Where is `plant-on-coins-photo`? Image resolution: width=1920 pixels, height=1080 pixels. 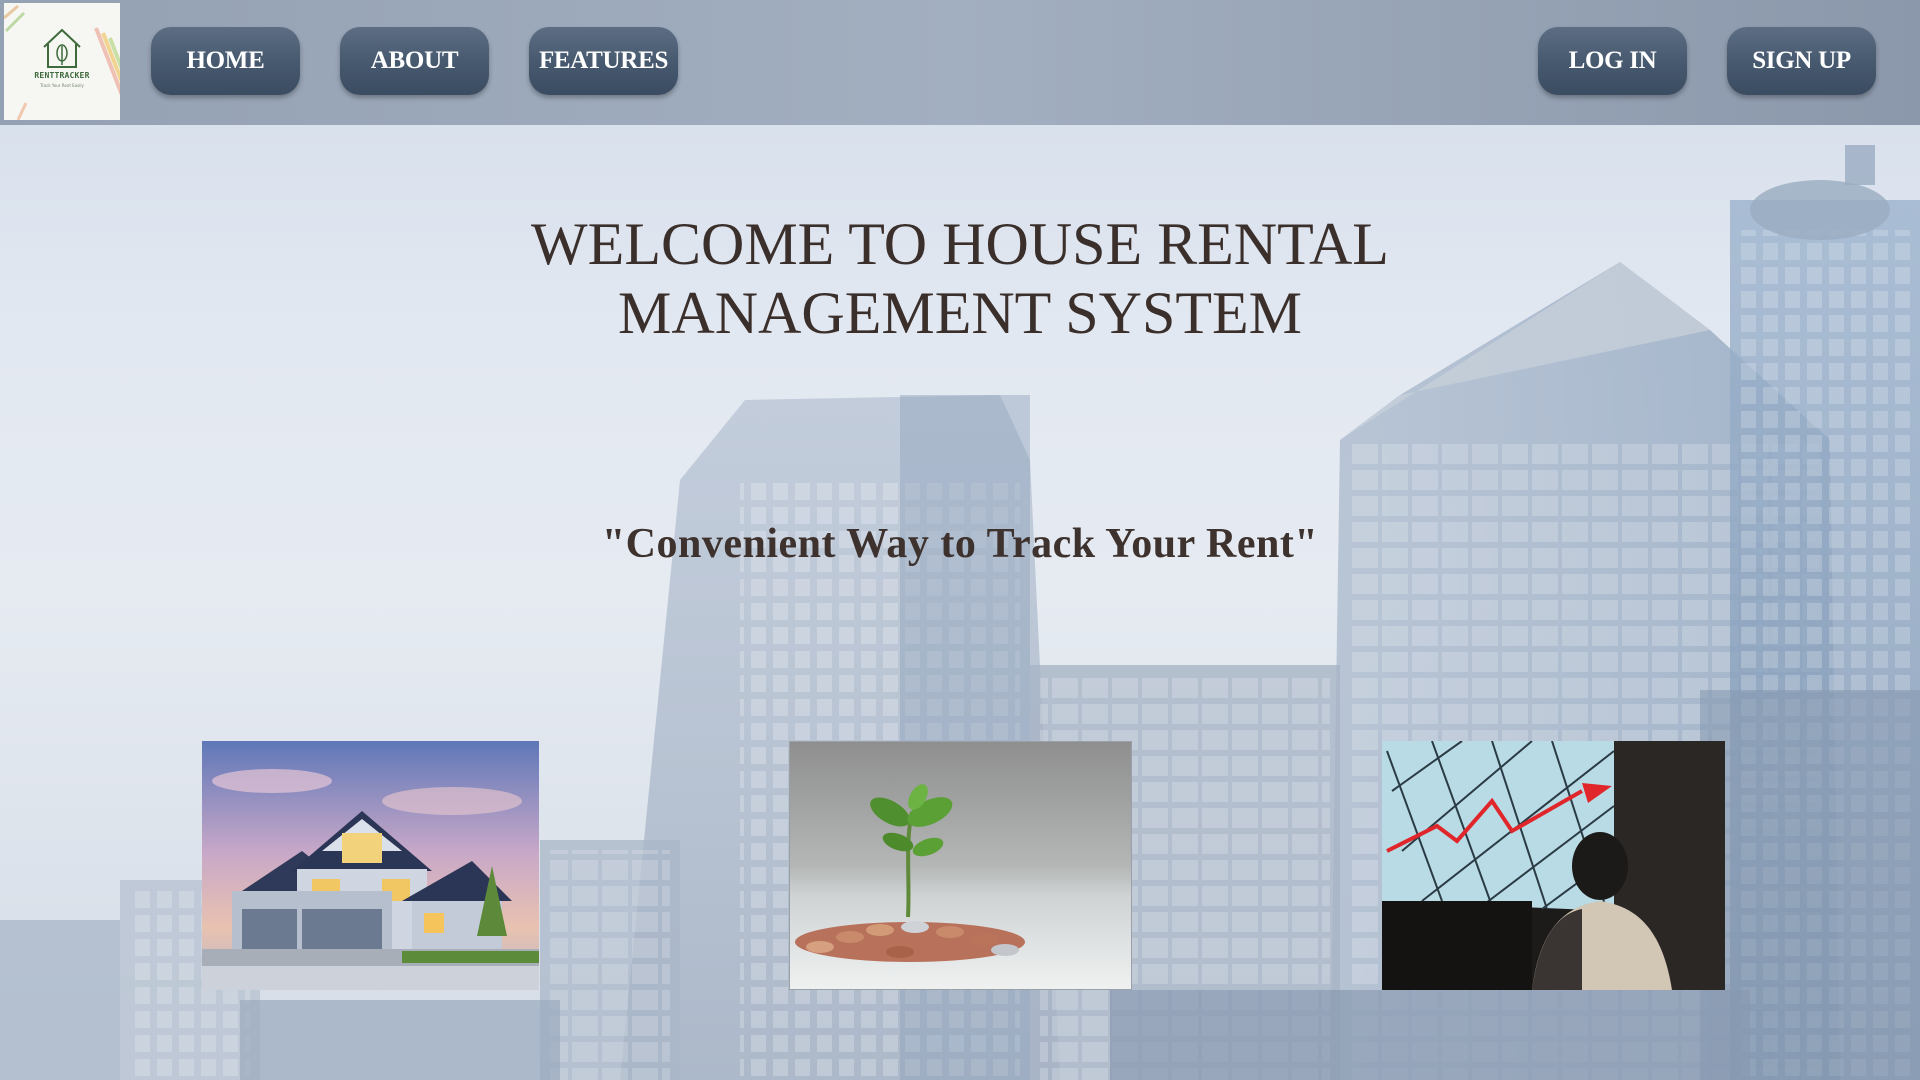 plant-on-coins-photo is located at coordinates (960, 865).